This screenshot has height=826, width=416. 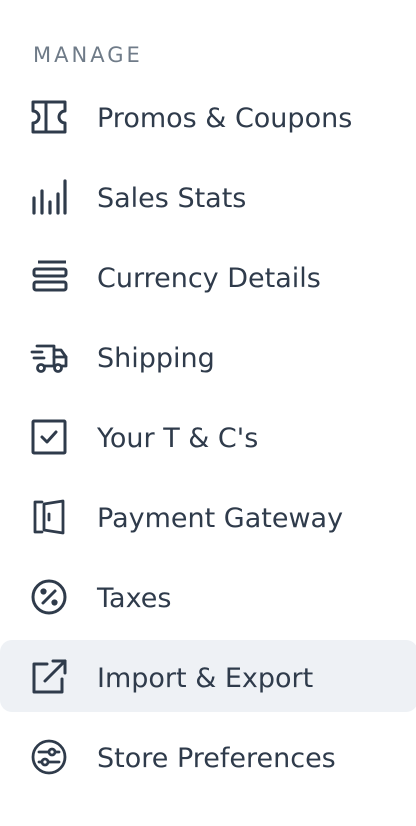 I want to click on menu-item-label: Promos & Coupons, so click(x=225, y=118).